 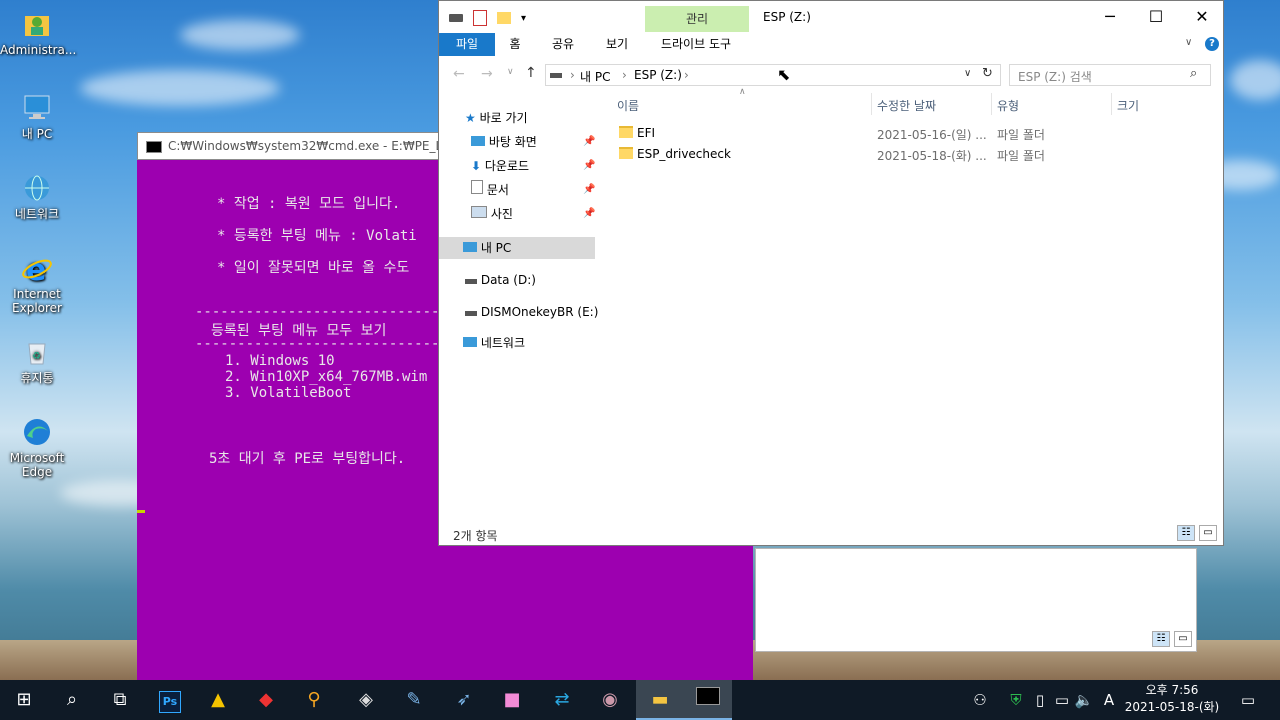 What do you see at coordinates (1172, 699) in the screenshot?
I see `system-clock: 오후 7:56 2021-05-18-(화)` at bounding box center [1172, 699].